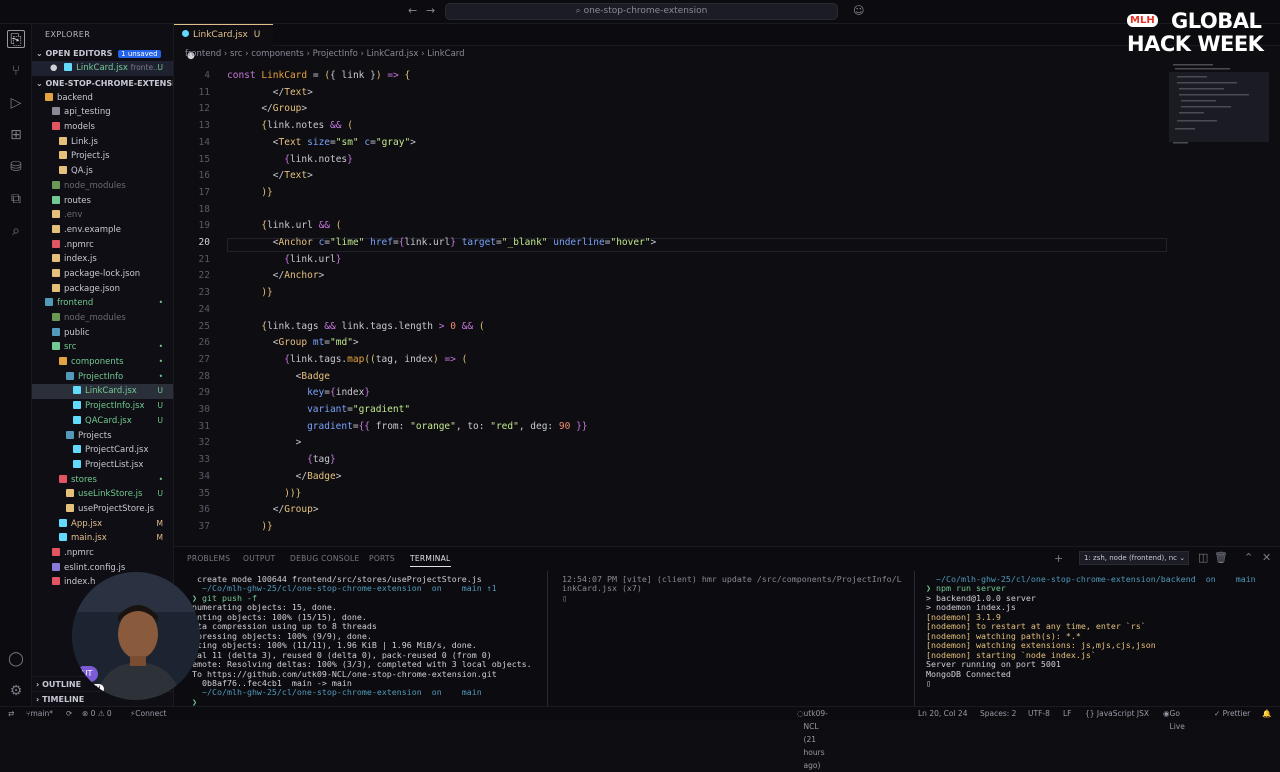  Describe the element at coordinates (102, 421) in the screenshot. I see `file-tree-item: QACard.jsx U` at that location.